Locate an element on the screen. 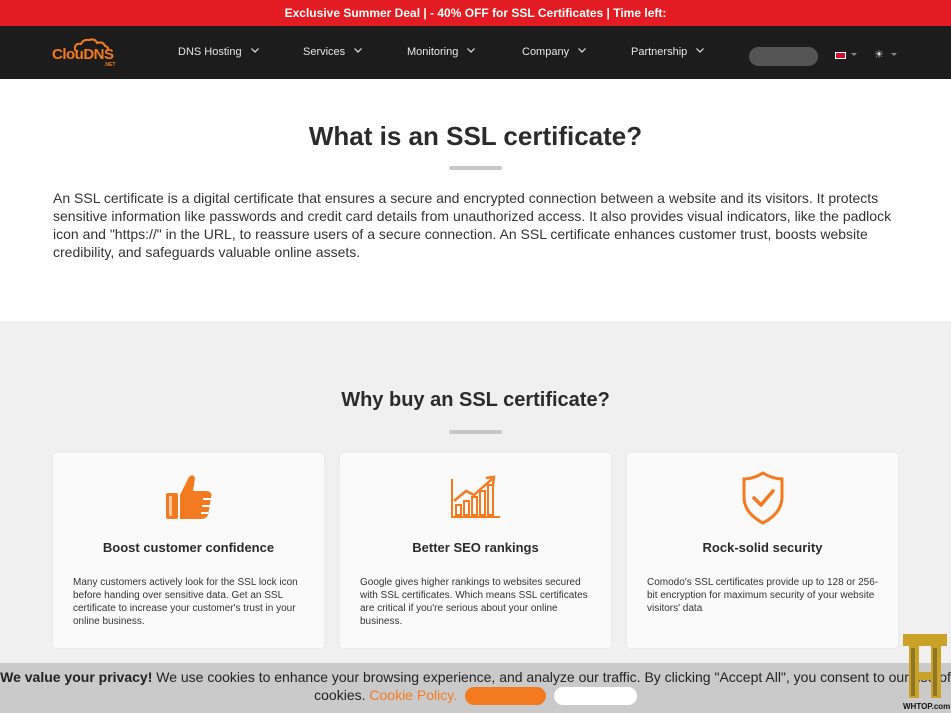 This screenshot has height=713, width=951. language-flag-icon is located at coordinates (840, 55).